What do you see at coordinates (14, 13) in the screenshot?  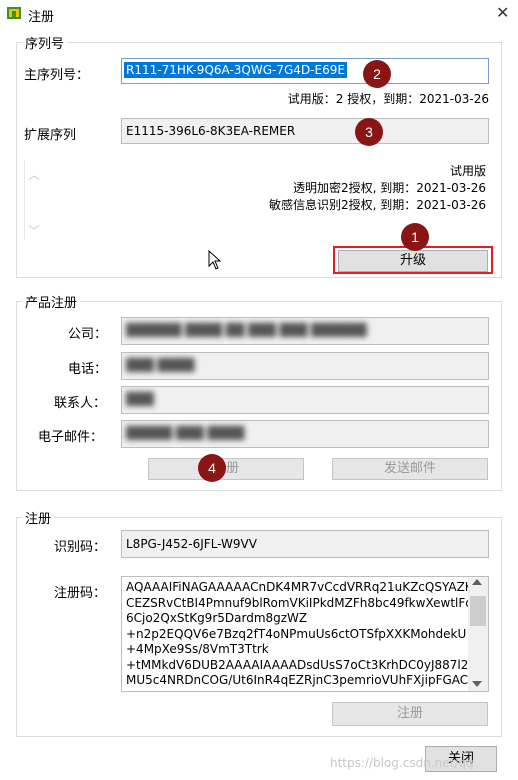 I see `app-icon` at bounding box center [14, 13].